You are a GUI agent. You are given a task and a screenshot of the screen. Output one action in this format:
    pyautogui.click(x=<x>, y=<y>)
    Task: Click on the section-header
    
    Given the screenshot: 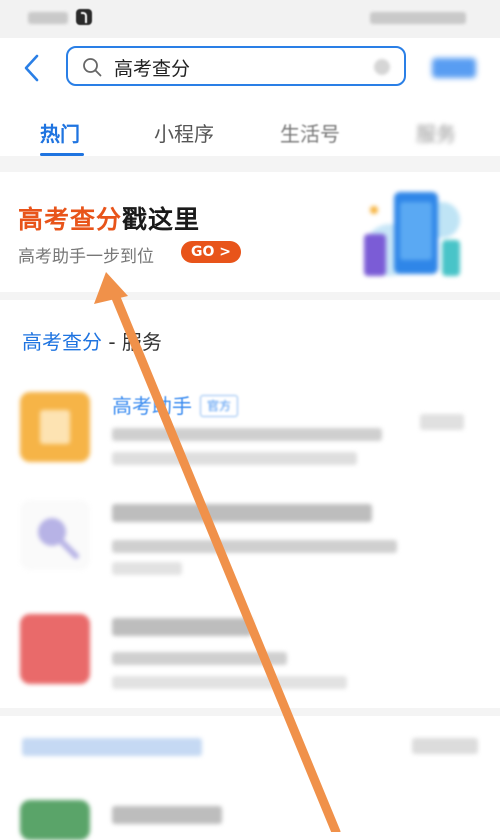 What is the action you would take?
    pyautogui.click(x=250, y=751)
    